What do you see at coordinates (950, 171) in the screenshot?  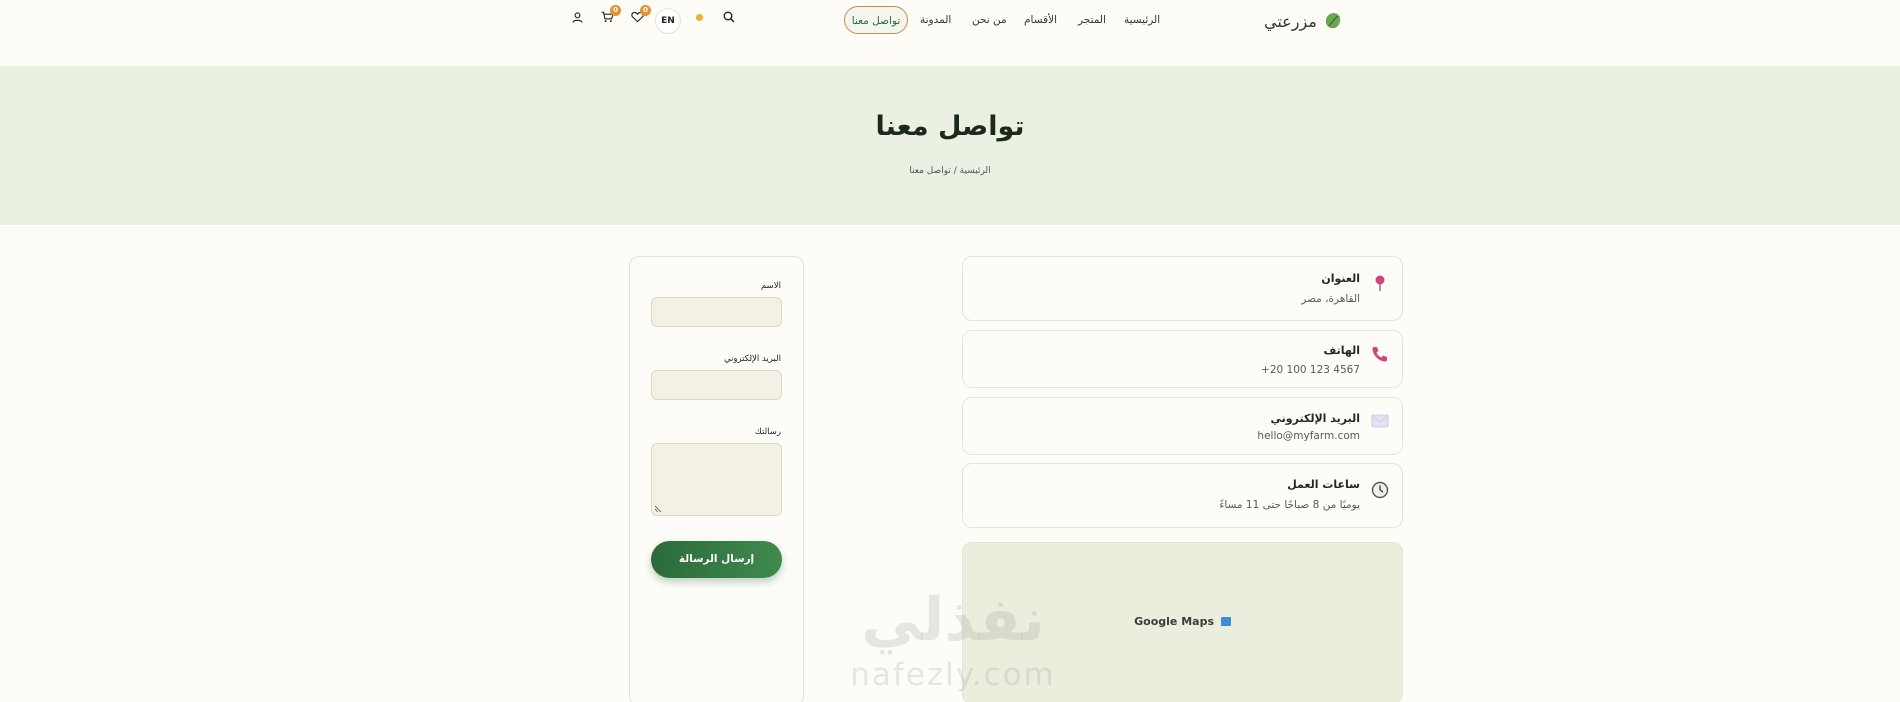 I see `breadcrumb: الرئيسية / تواصل معنا` at bounding box center [950, 171].